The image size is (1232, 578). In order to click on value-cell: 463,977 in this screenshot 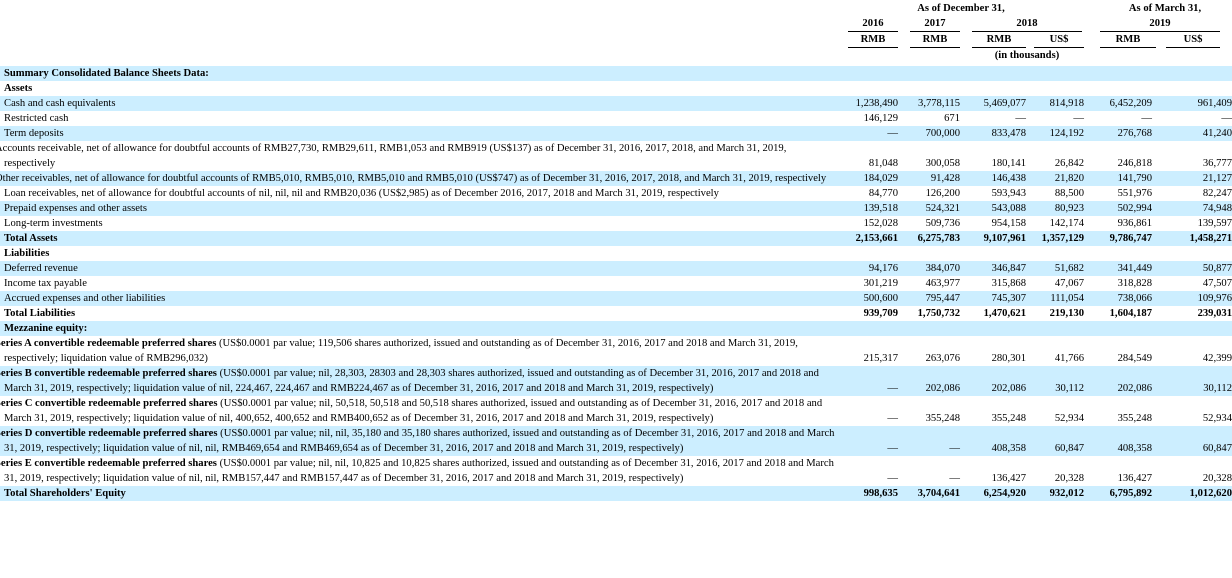, I will do `click(942, 283)`.